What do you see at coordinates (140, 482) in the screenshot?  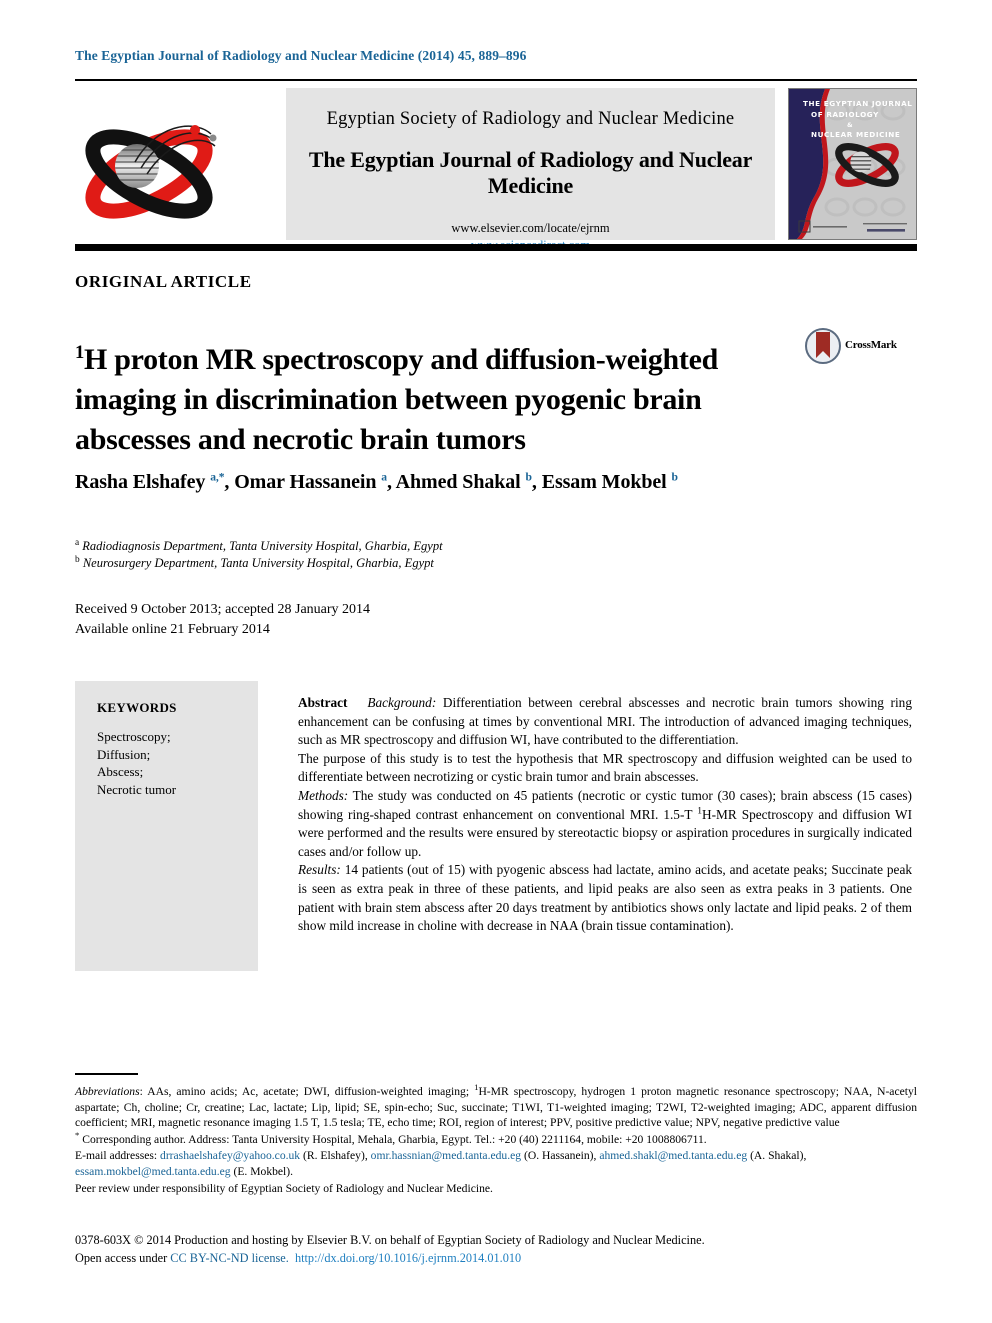 I see `author-name: Rasha Elshafey` at bounding box center [140, 482].